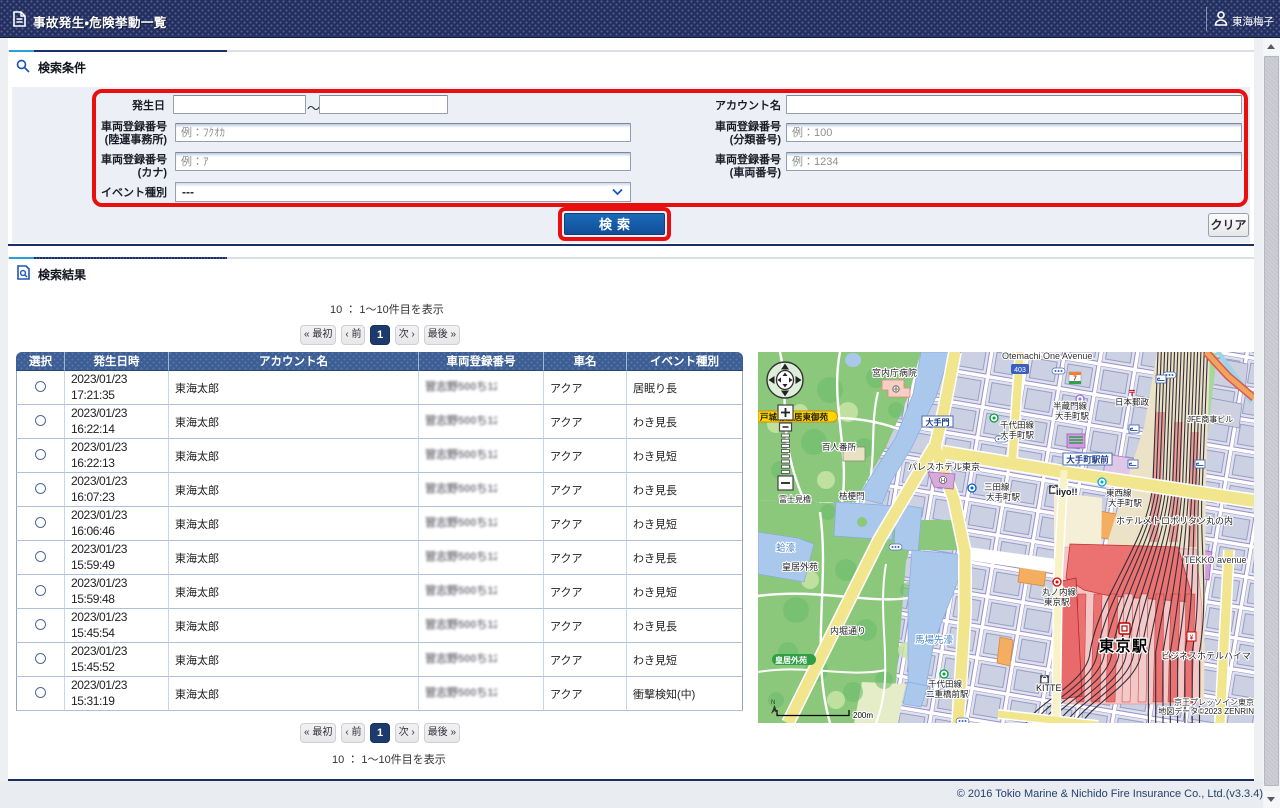 The height and width of the screenshot is (808, 1280). What do you see at coordinates (1059, 592) in the screenshot?
I see `svg-text: 丸ノ内線` at bounding box center [1059, 592].